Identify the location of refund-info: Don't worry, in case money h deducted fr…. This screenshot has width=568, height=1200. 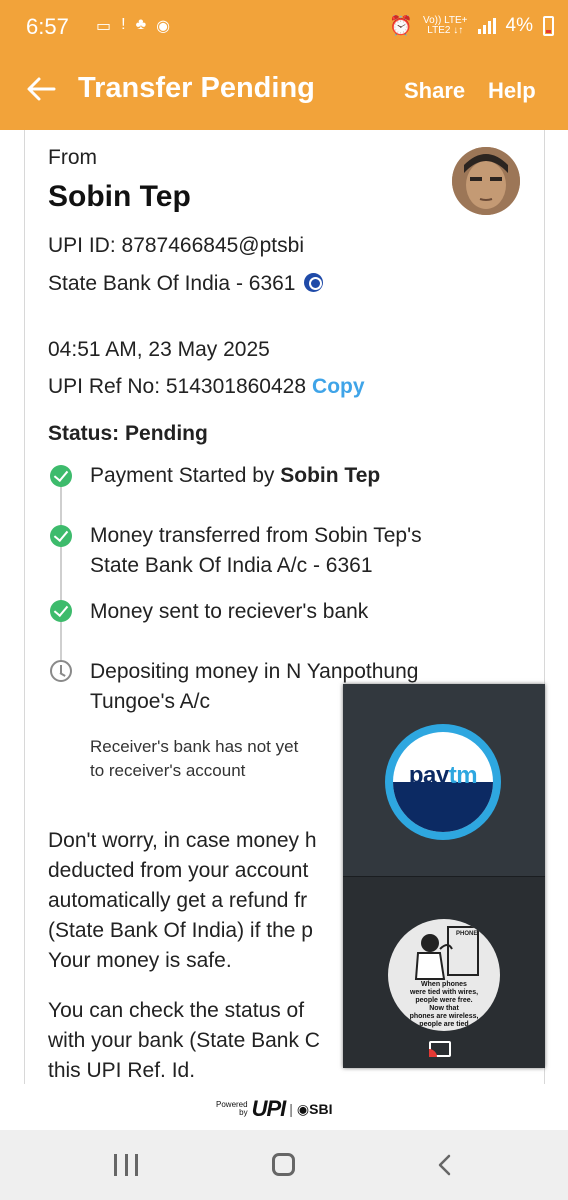
(182, 901).